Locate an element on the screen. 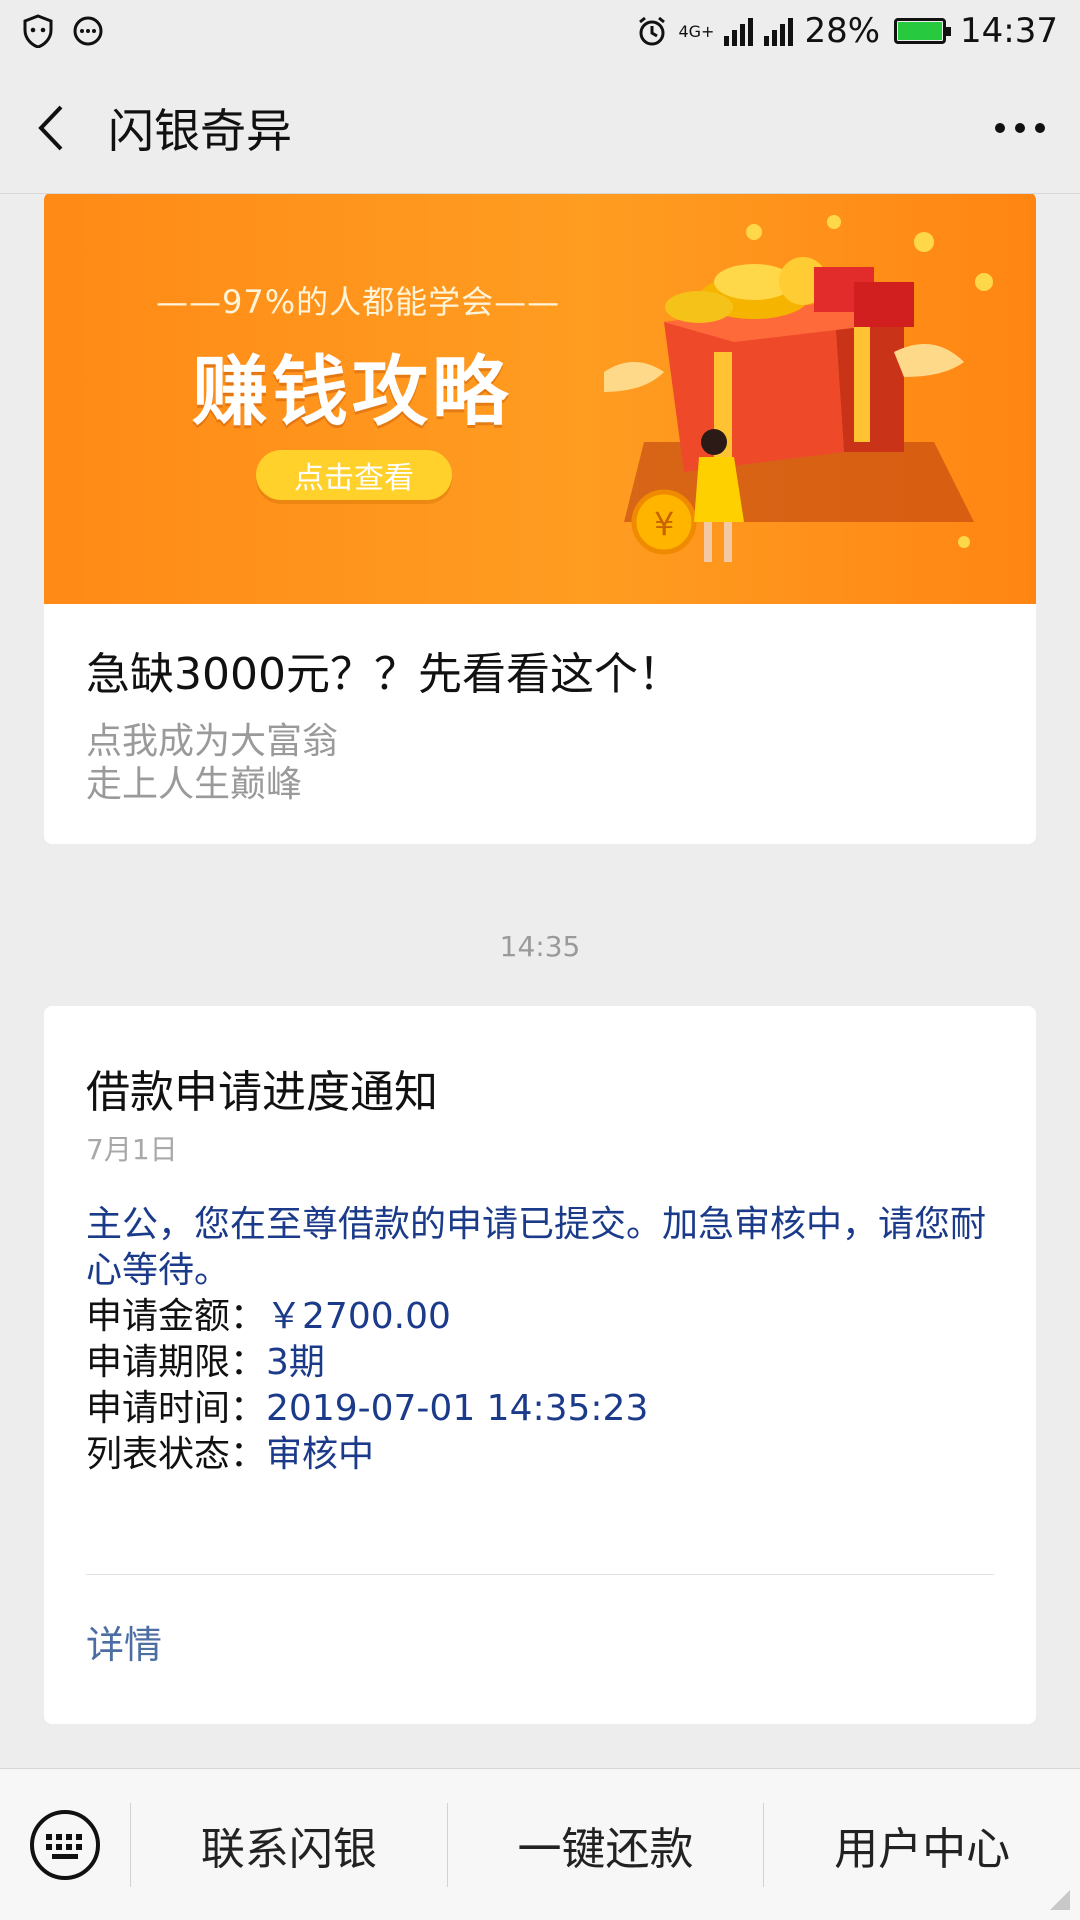 Image resolution: width=1080 pixels, height=1920 pixels. banner-tagline: ——97%的人都能学会—— is located at coordinates (358, 302).